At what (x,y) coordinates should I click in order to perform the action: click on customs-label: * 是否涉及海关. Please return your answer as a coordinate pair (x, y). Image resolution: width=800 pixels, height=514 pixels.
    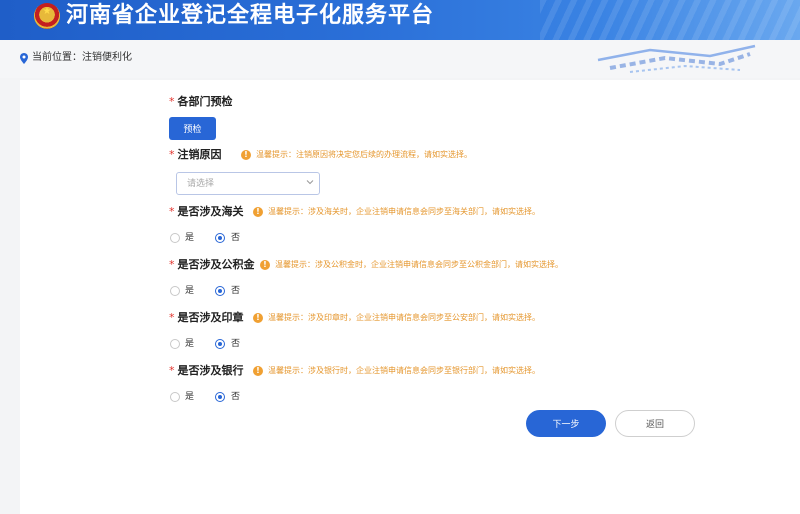
    Looking at the image, I should click on (206, 211).